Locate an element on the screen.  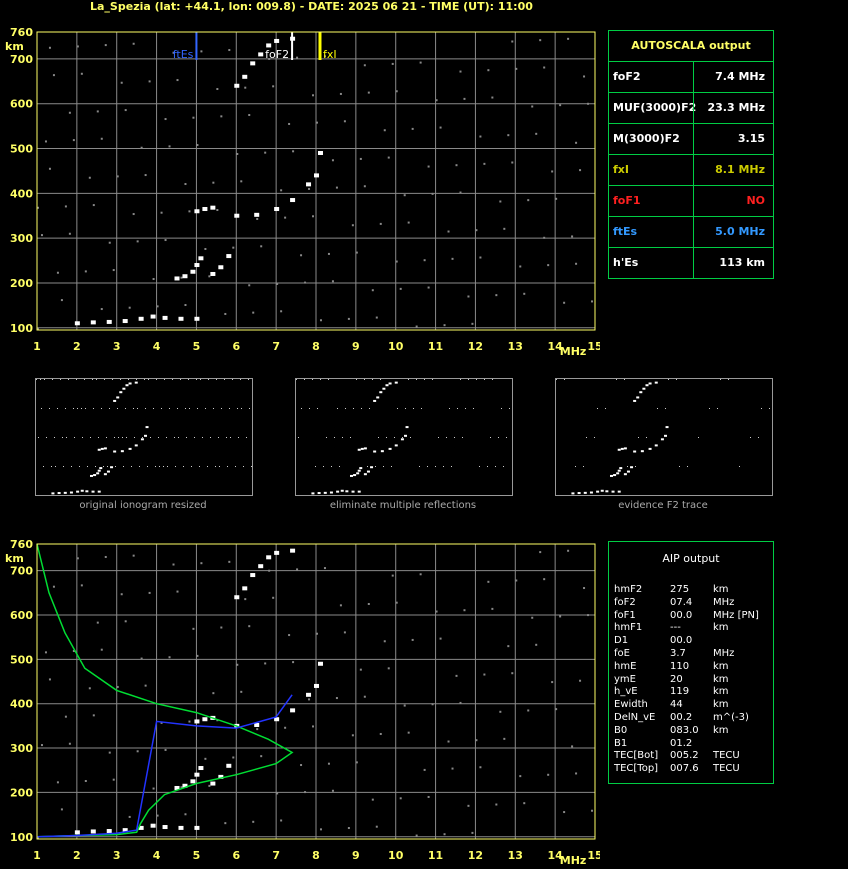
y-tick-label: 600 is located at coordinates (21, 615).